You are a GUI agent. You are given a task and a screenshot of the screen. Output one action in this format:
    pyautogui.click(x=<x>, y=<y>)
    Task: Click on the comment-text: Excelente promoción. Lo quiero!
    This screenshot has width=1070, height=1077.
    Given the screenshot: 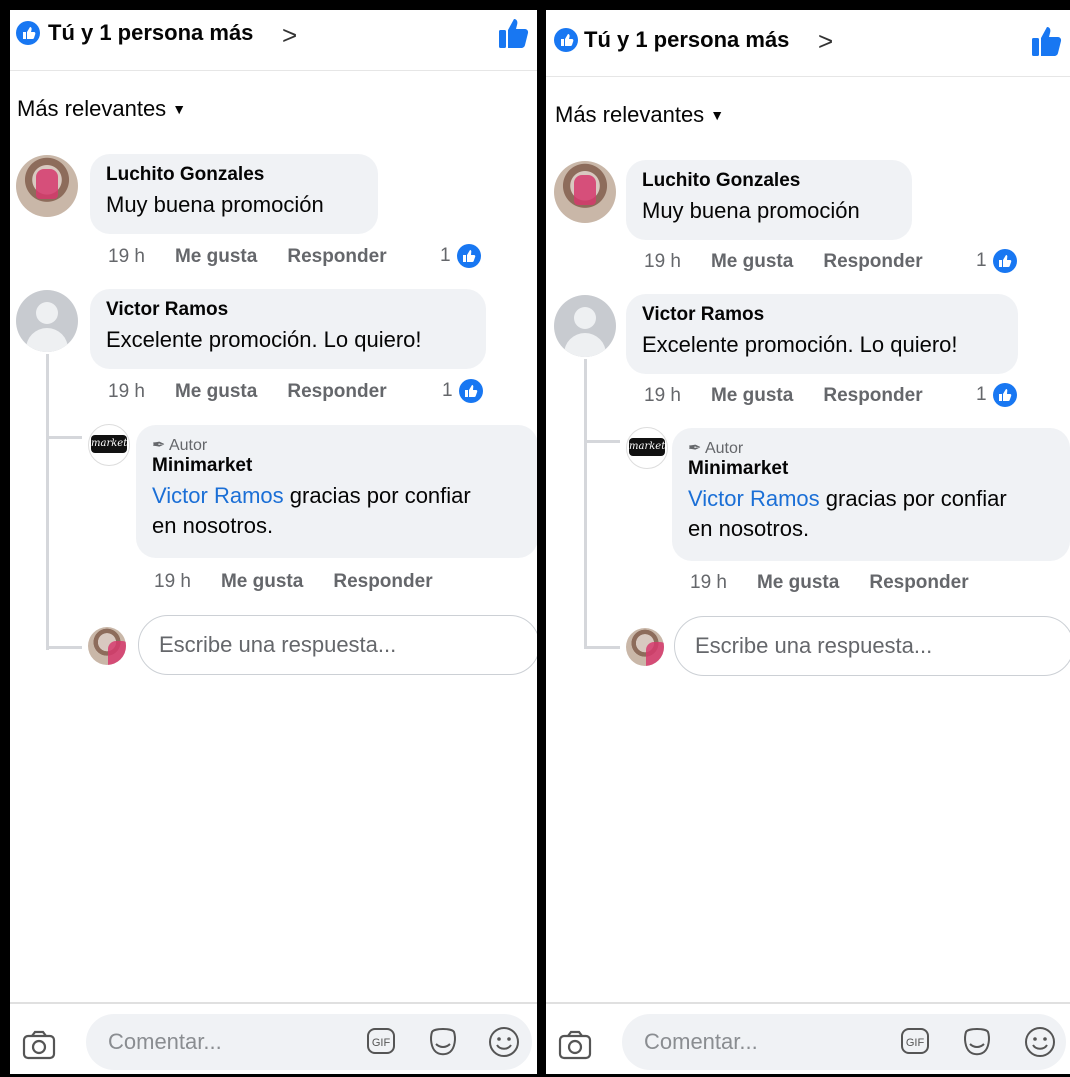 What is the action you would take?
    pyautogui.click(x=800, y=344)
    